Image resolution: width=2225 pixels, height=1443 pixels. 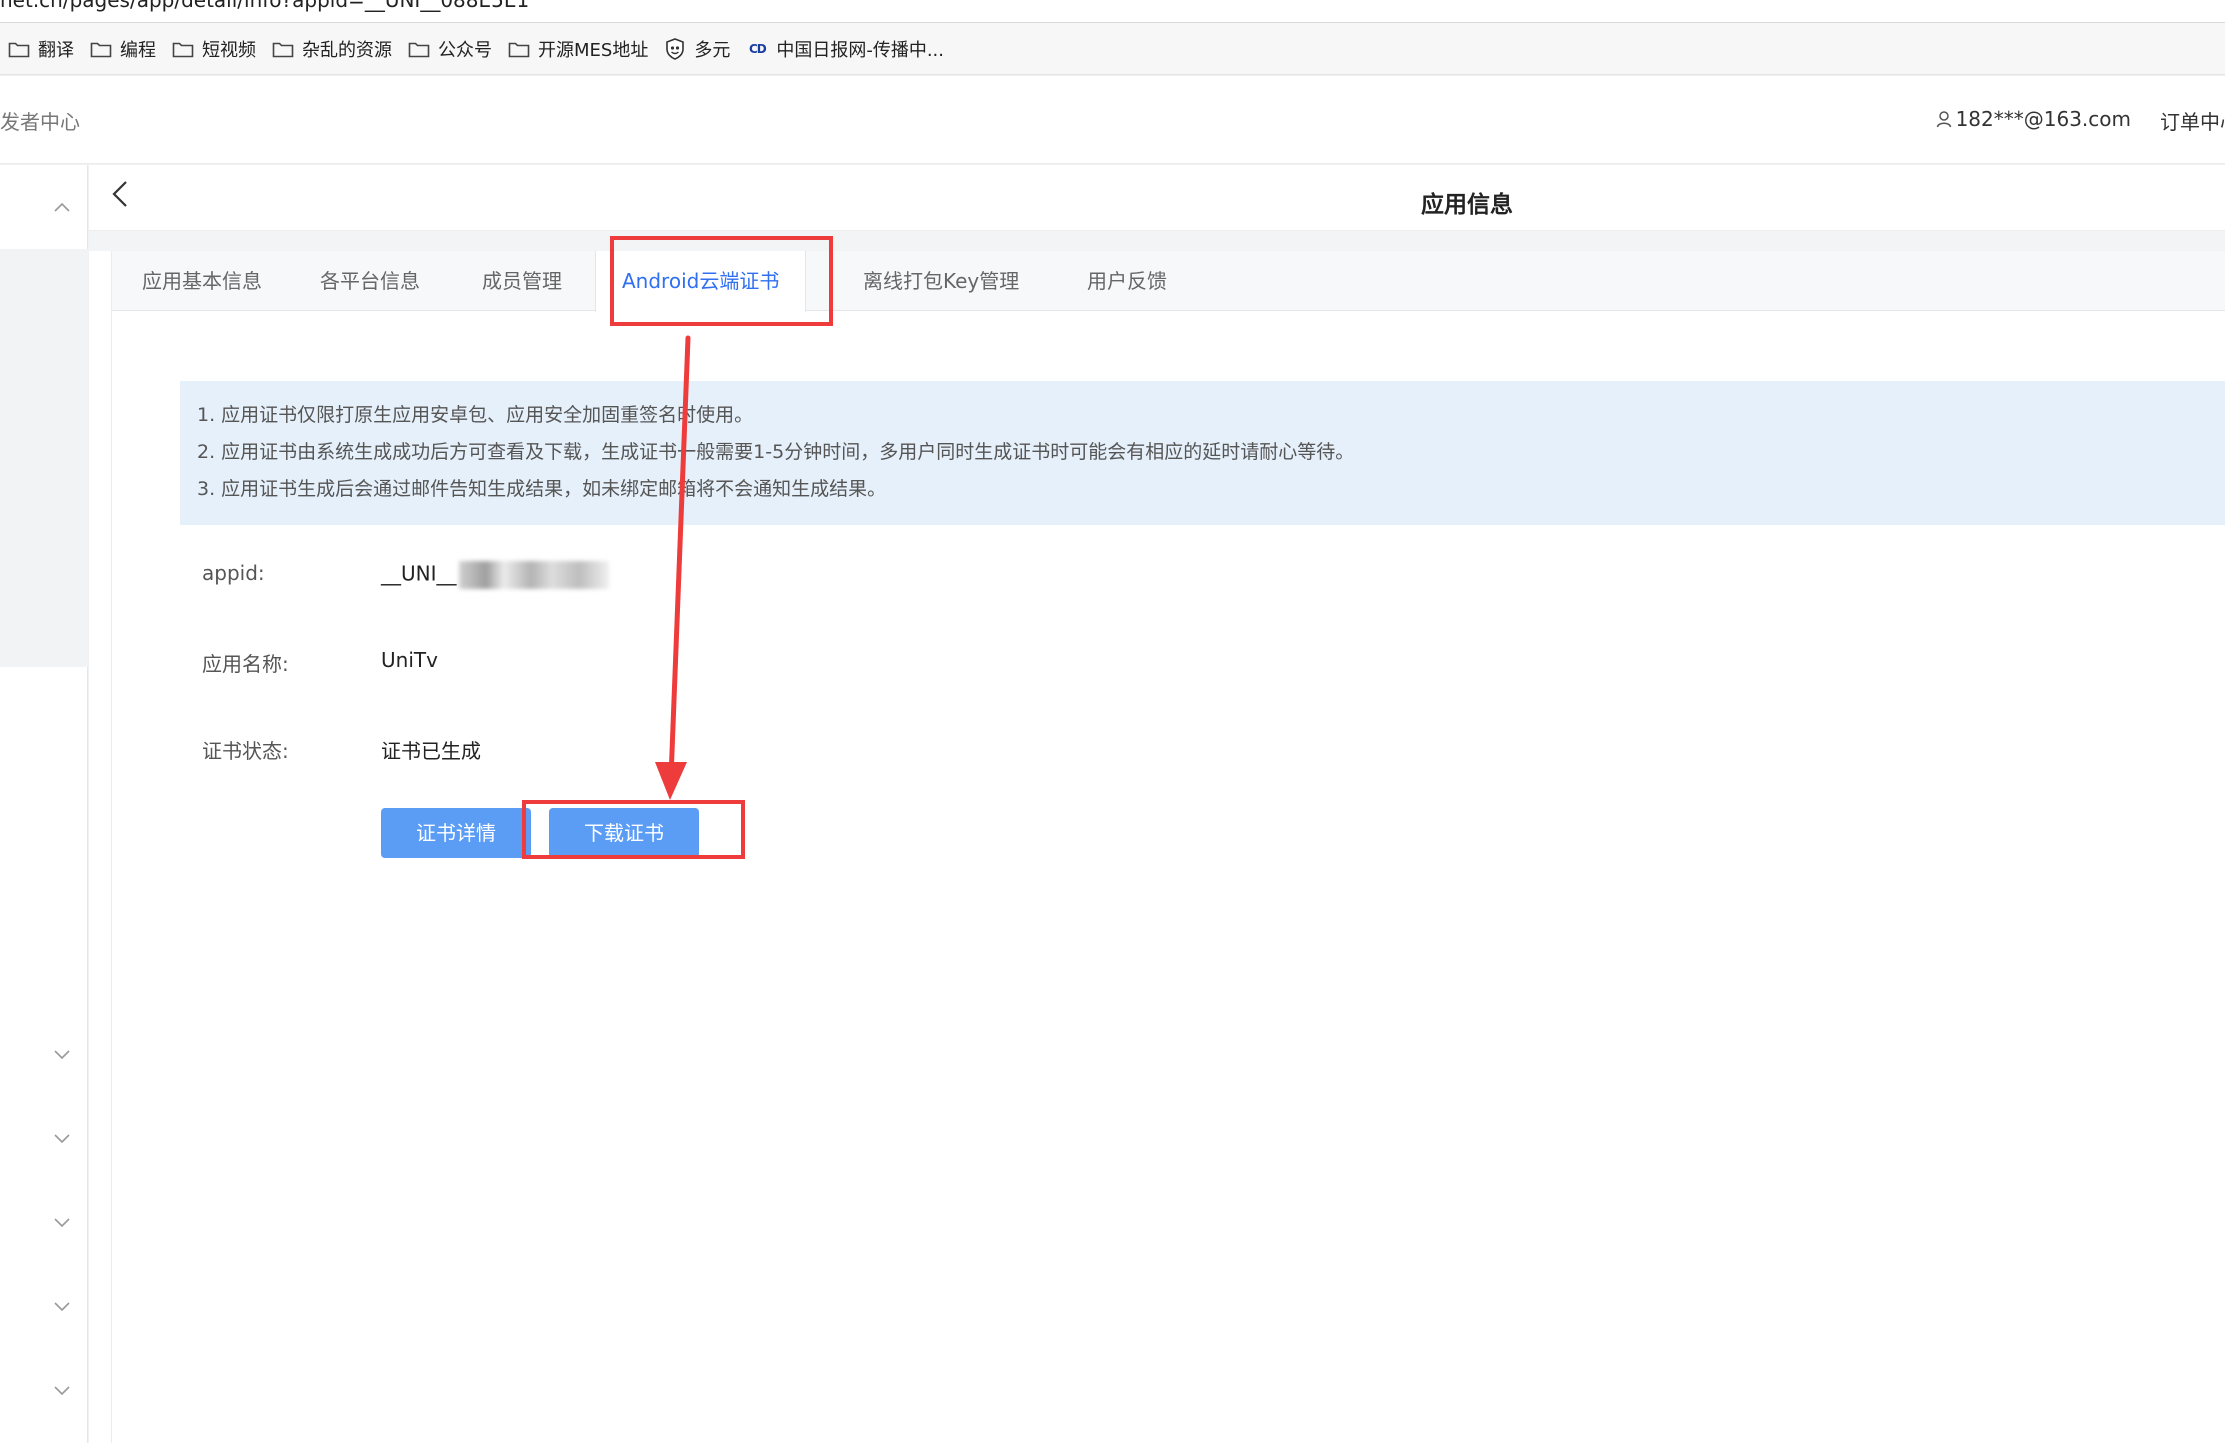 What do you see at coordinates (593, 50) in the screenshot?
I see `bookmark-label: 开源MES地址` at bounding box center [593, 50].